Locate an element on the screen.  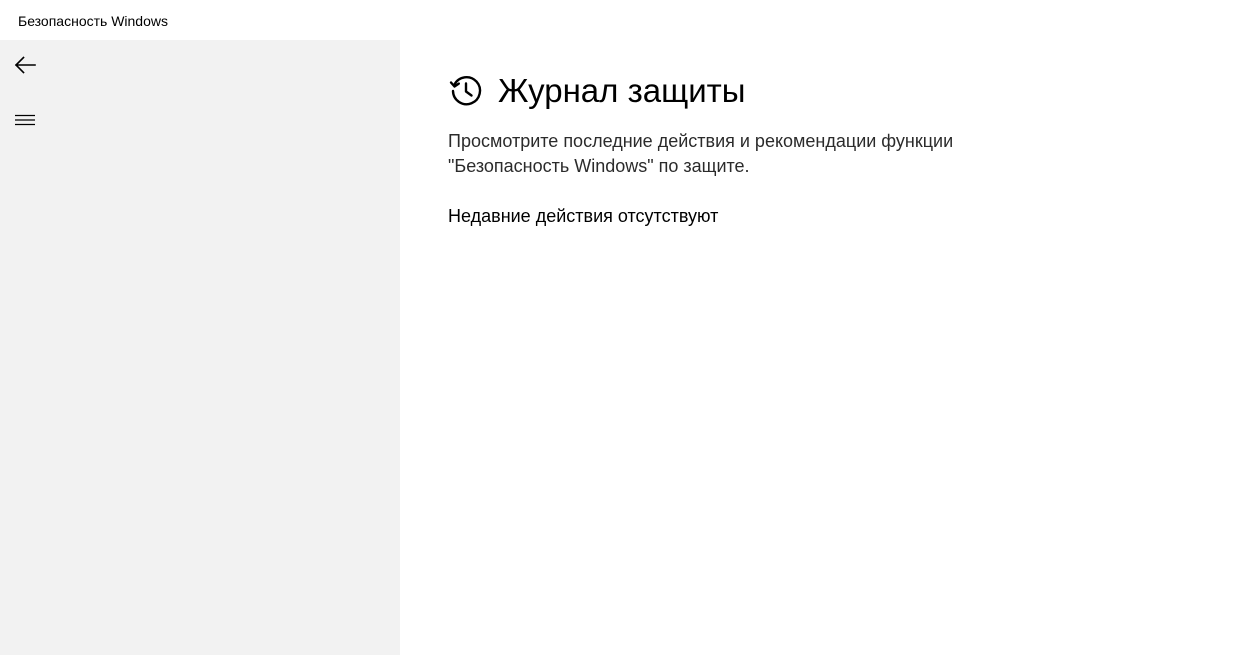
history-clock-icon is located at coordinates (466, 91).